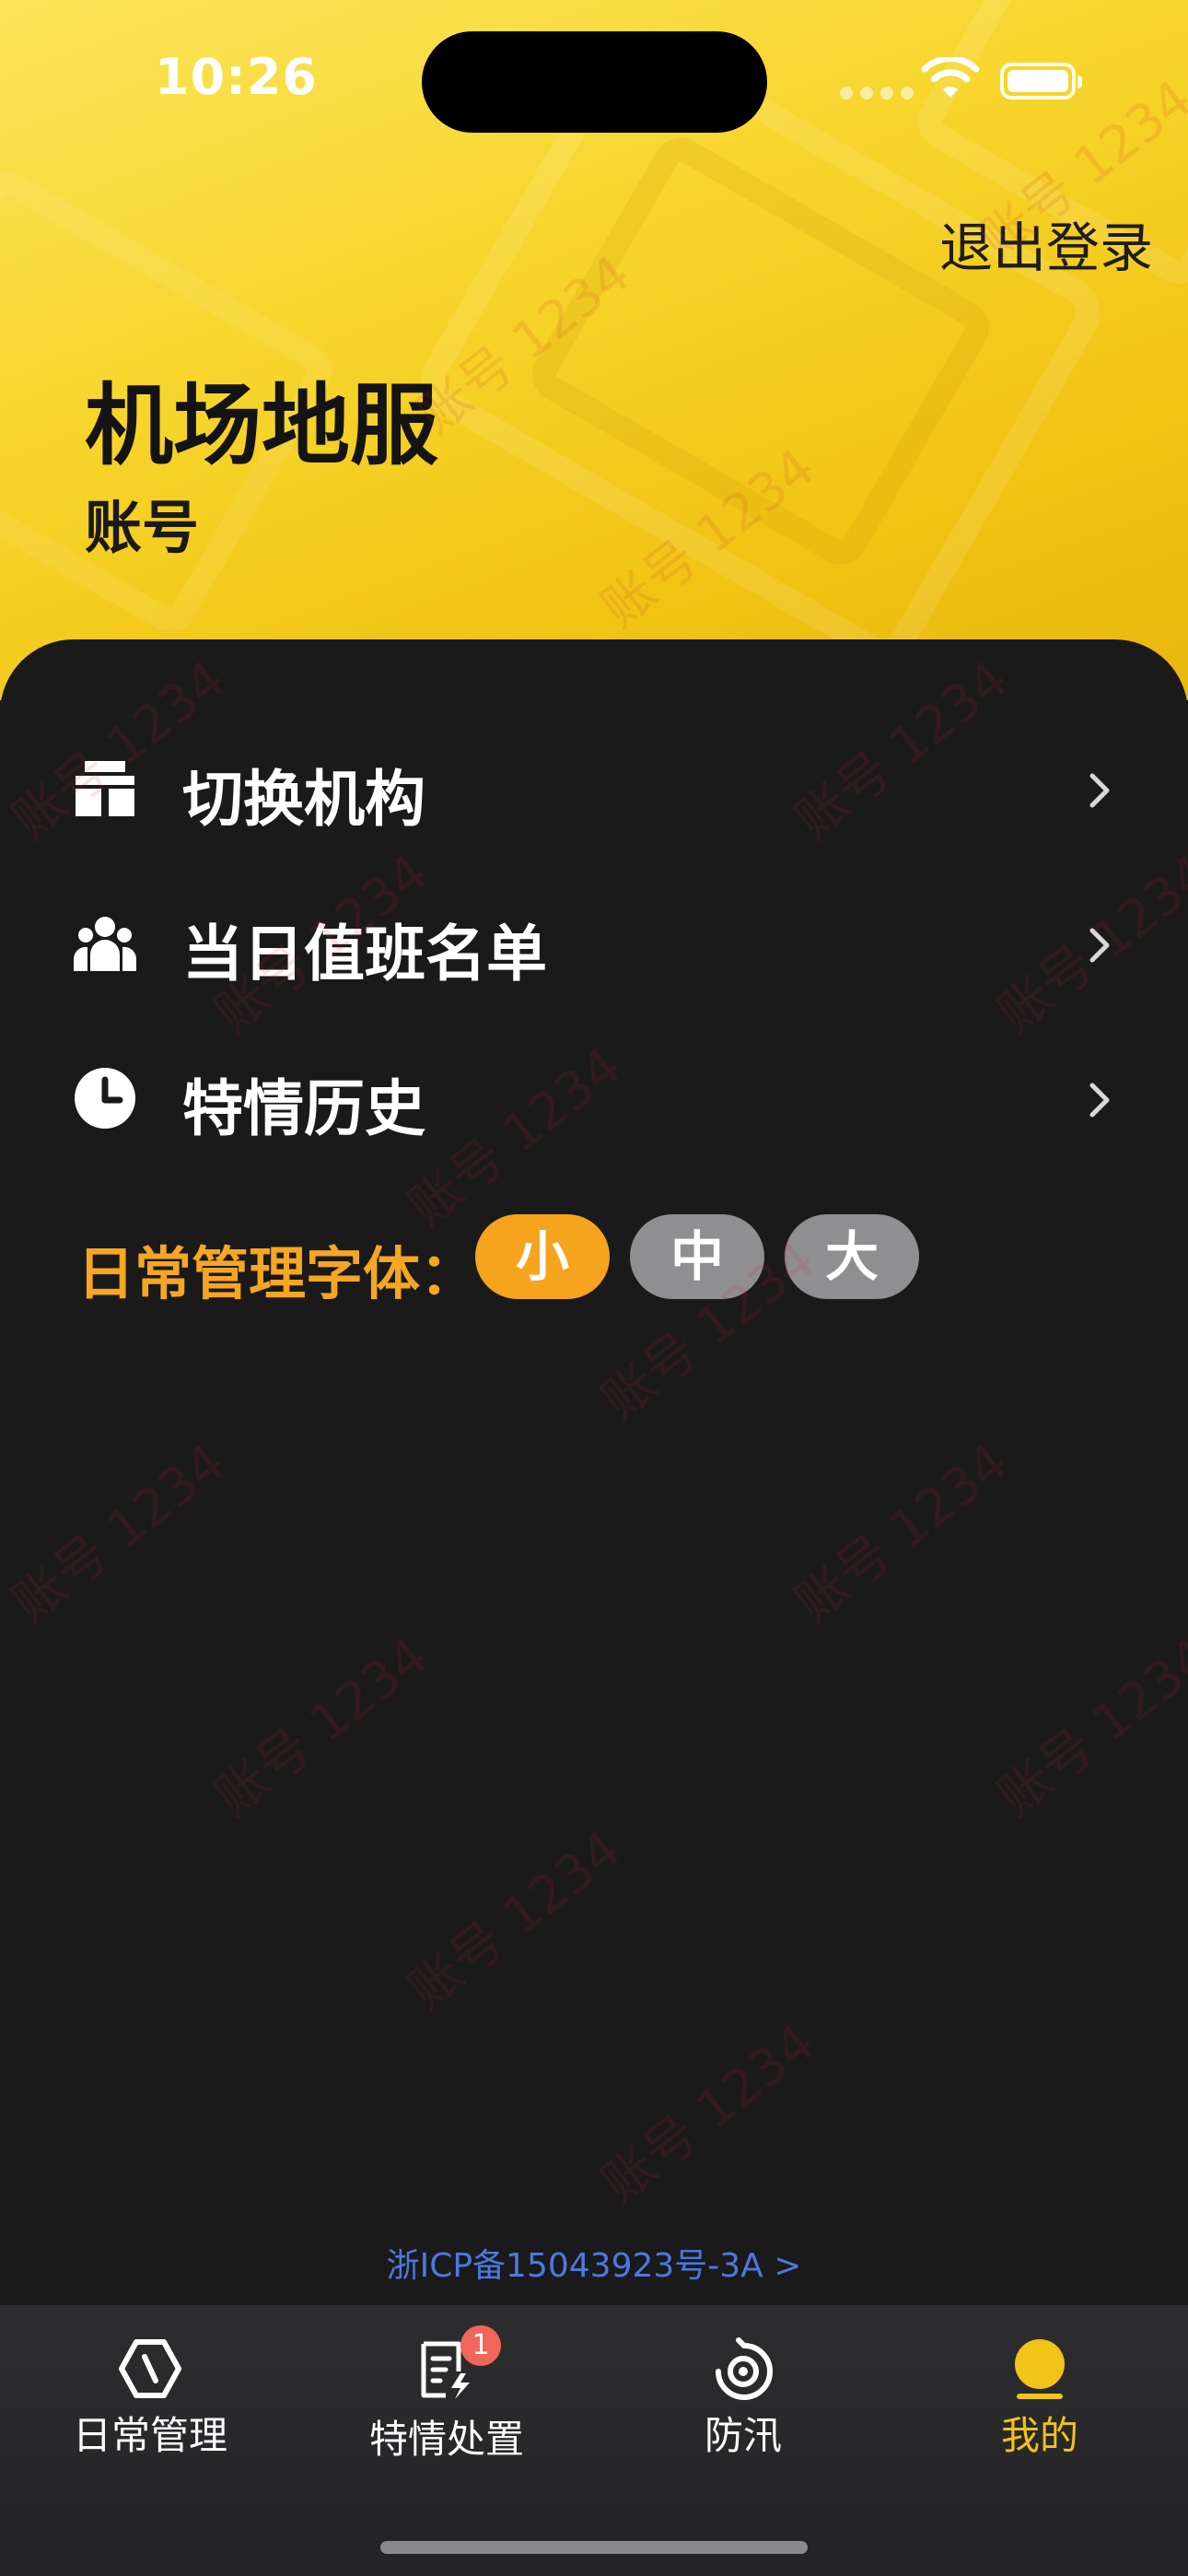 Image resolution: width=1188 pixels, height=2576 pixels. I want to click on logout-button: 退出登录, so click(1046, 244).